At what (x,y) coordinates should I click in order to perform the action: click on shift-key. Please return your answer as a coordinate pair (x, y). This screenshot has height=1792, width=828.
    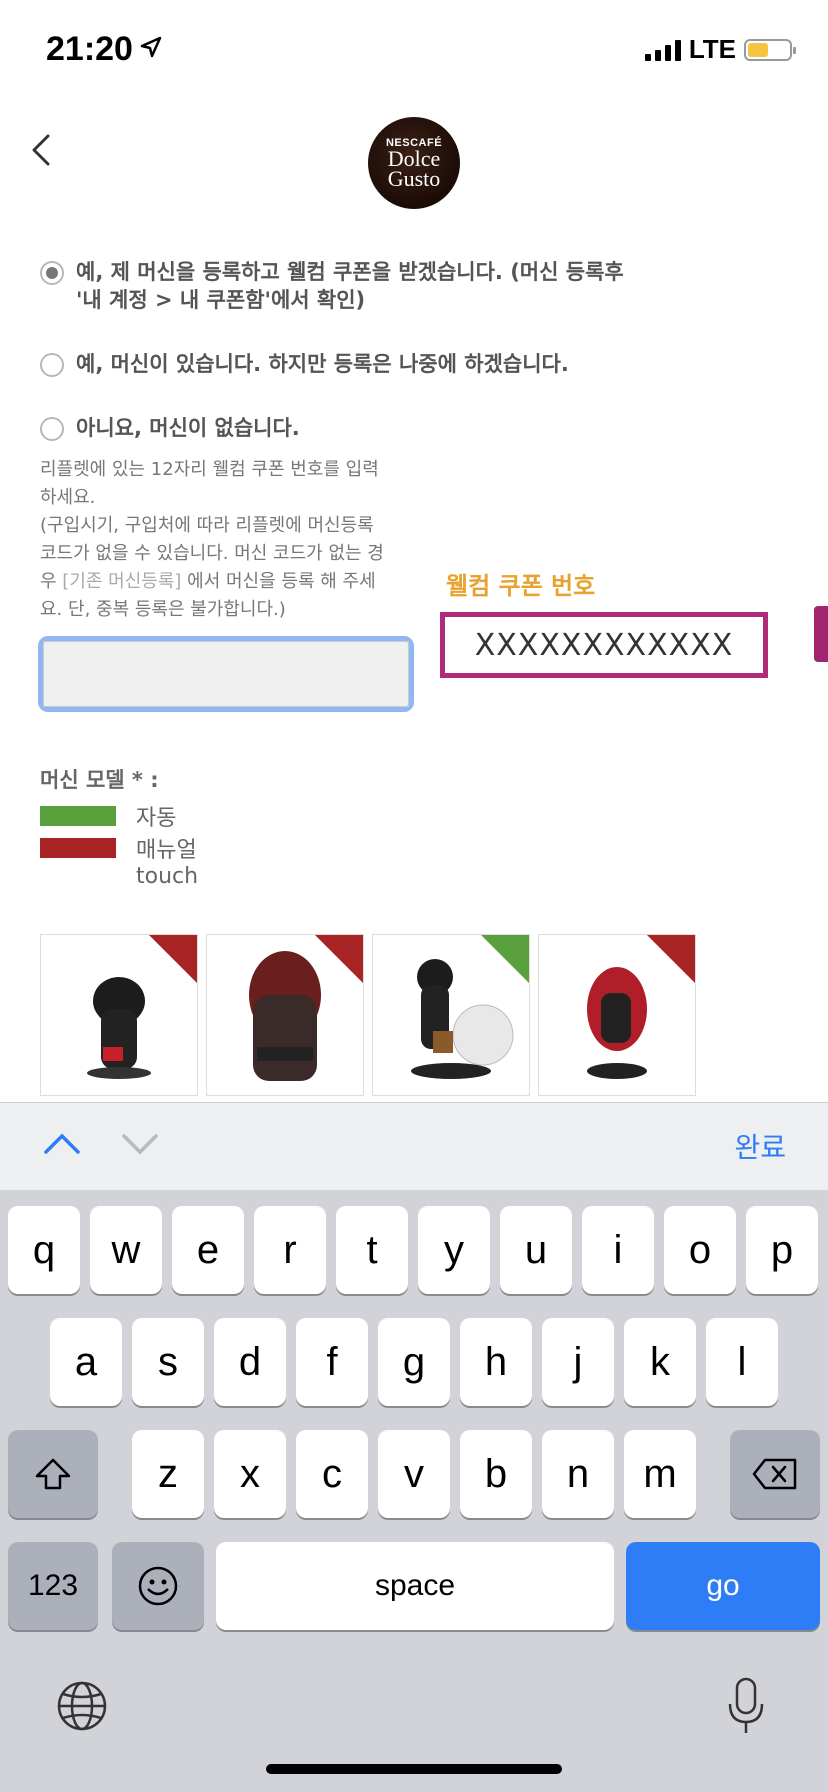
    Looking at the image, I should click on (53, 1474).